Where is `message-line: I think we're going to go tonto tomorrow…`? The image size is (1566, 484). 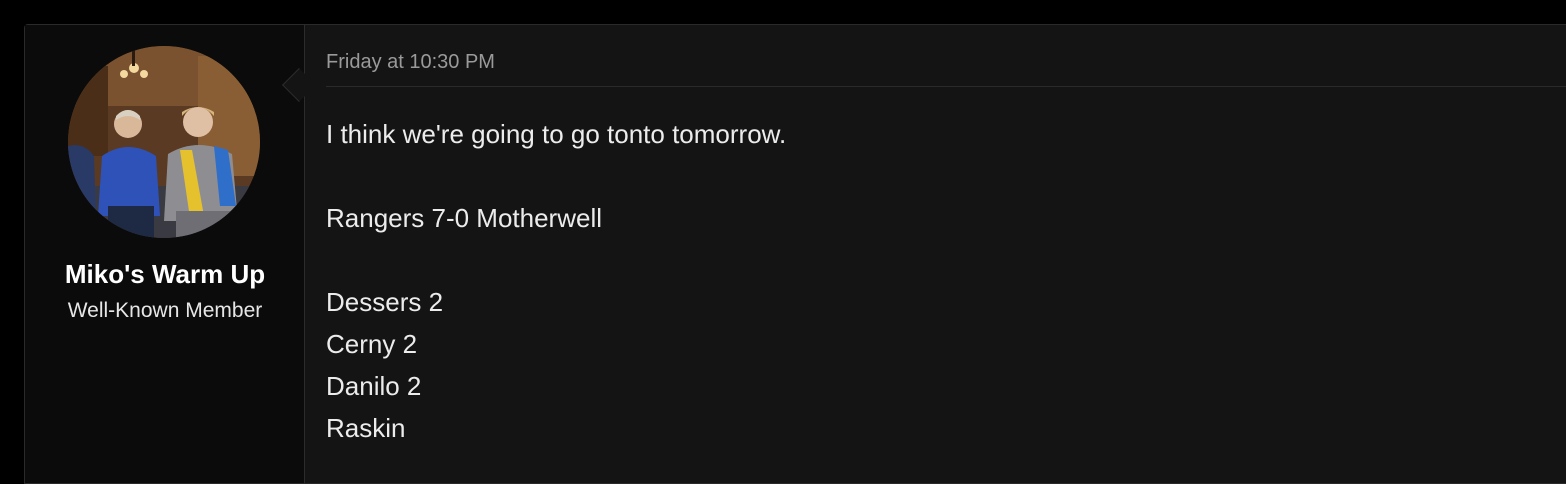 message-line: I think we're going to go tonto tomorrow… is located at coordinates (556, 134).